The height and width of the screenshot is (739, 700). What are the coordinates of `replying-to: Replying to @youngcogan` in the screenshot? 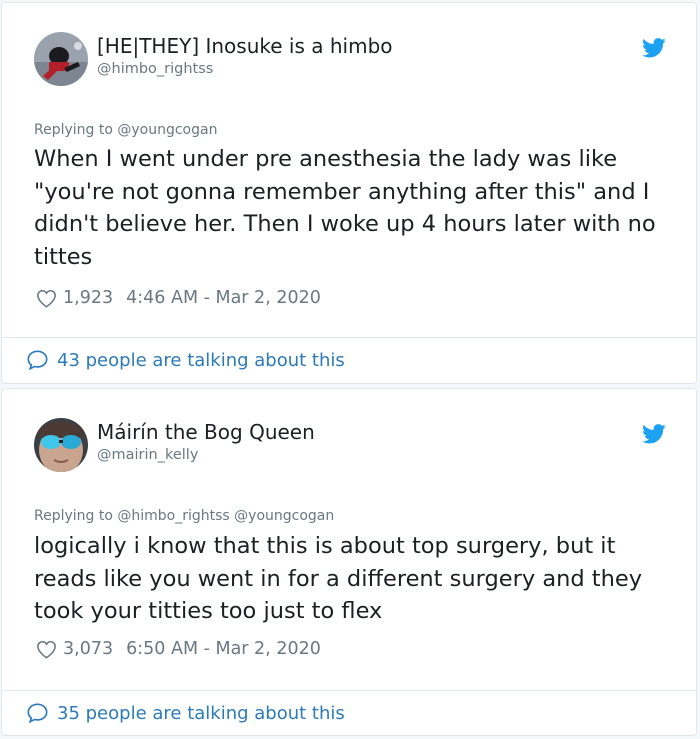 It's located at (125, 130).